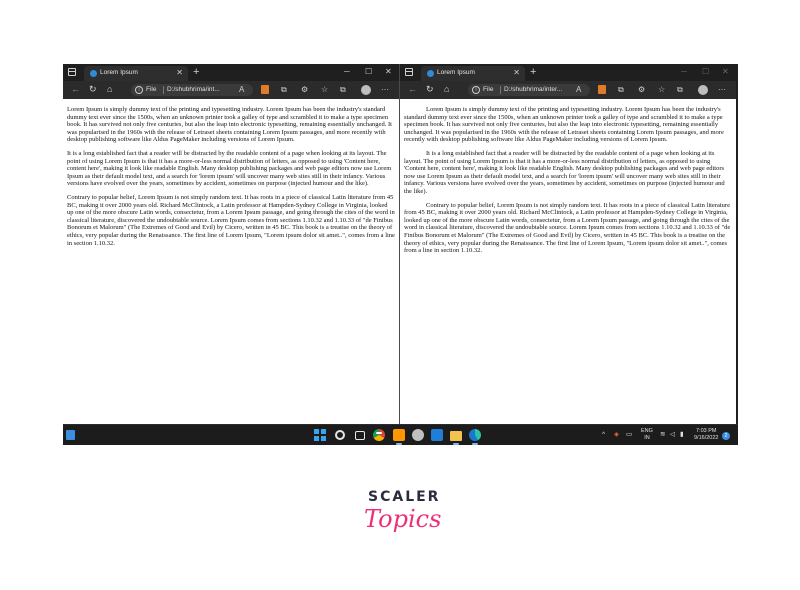 This screenshot has height=590, width=800. I want to click on search-icon, so click(340, 435).